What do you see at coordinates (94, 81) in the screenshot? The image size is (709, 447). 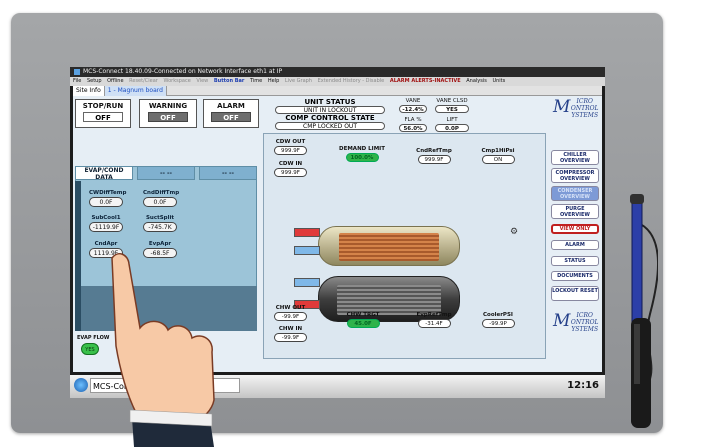 I see `menu-setup: Setup` at bounding box center [94, 81].